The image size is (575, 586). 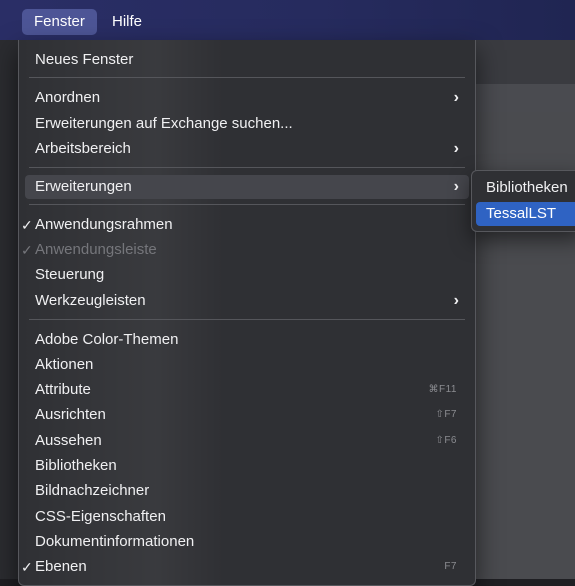 I want to click on erweiterungen-submenu: Bibliotheken TessalLST, so click(x=523, y=201).